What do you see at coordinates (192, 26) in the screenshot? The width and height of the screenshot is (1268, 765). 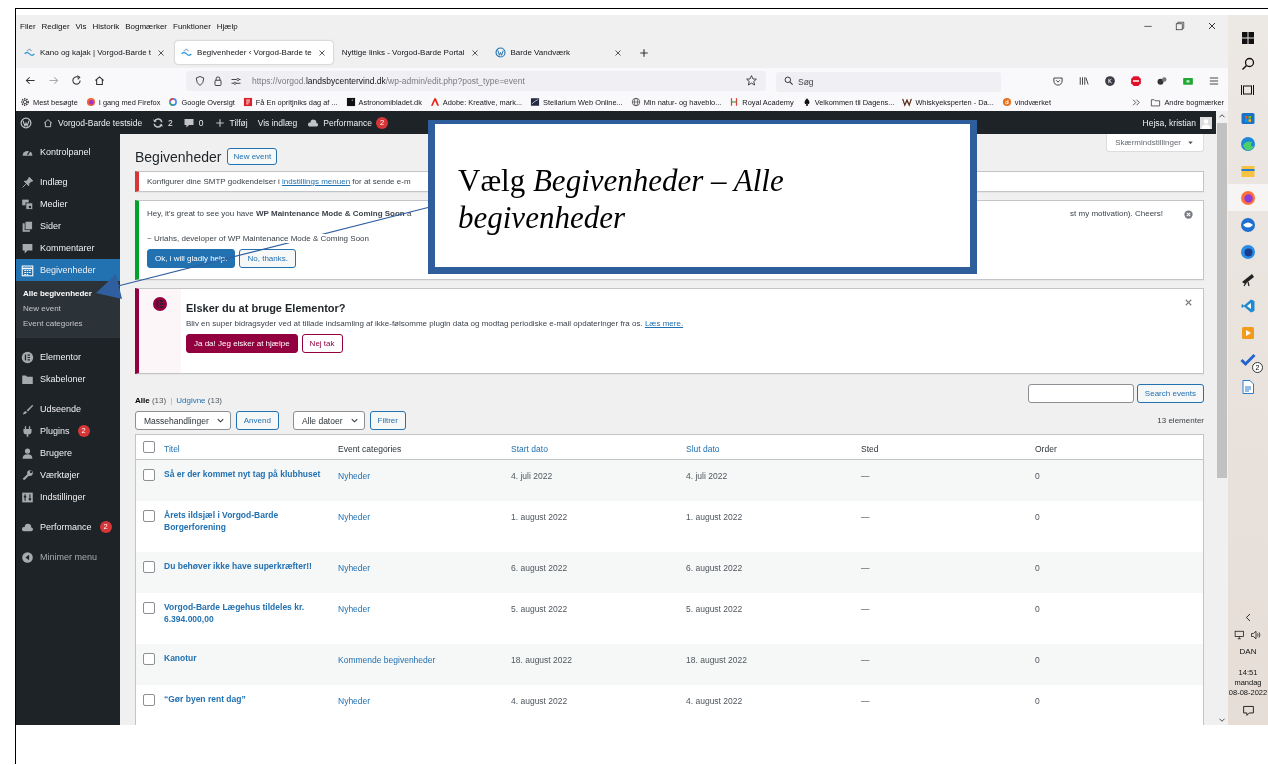 I see `menu-item: Funktioner` at bounding box center [192, 26].